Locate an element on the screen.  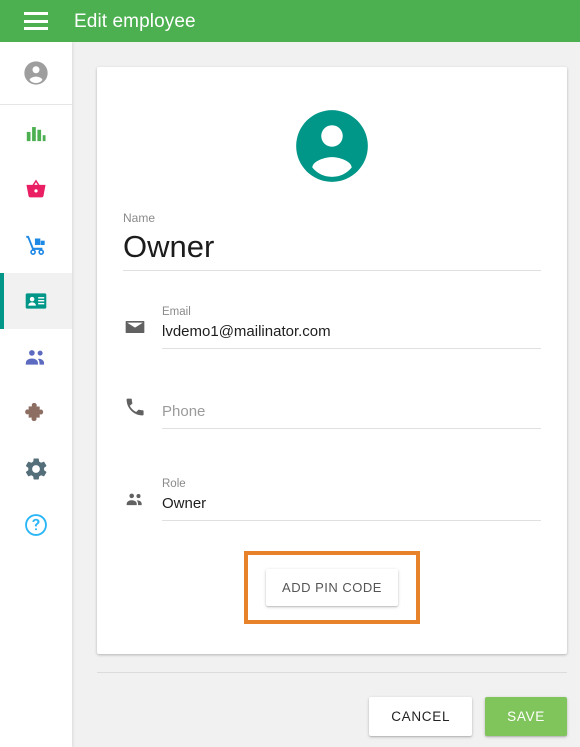
target-highlight-box: ADD PIN CODE is located at coordinates (332, 587).